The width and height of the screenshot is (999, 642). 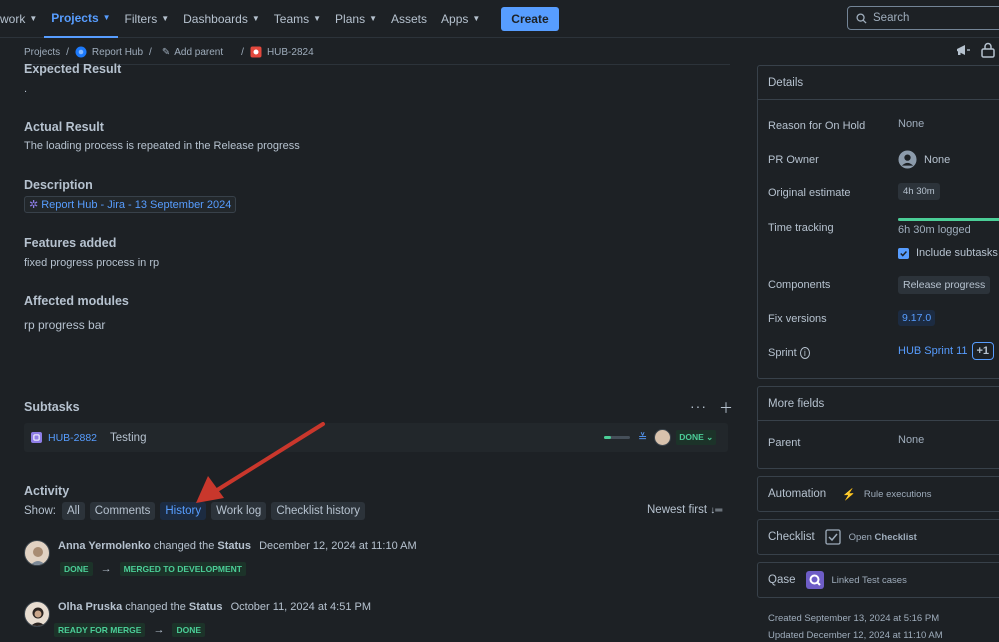 What do you see at coordinates (34, 205) in the screenshot?
I see `confluence-icon: ✲` at bounding box center [34, 205].